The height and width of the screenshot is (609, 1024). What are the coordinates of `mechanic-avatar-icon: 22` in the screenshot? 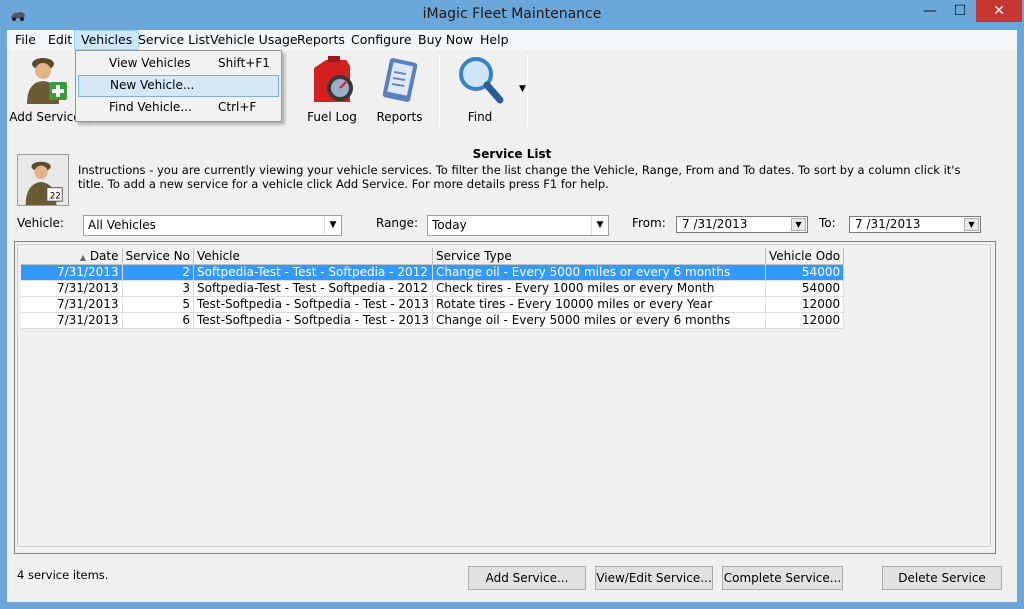 It's located at (43, 180).